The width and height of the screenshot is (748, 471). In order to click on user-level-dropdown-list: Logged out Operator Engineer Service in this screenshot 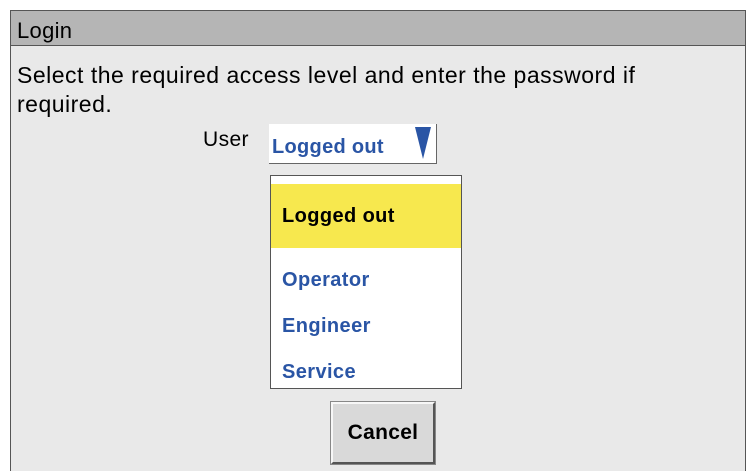, I will do `click(366, 282)`.